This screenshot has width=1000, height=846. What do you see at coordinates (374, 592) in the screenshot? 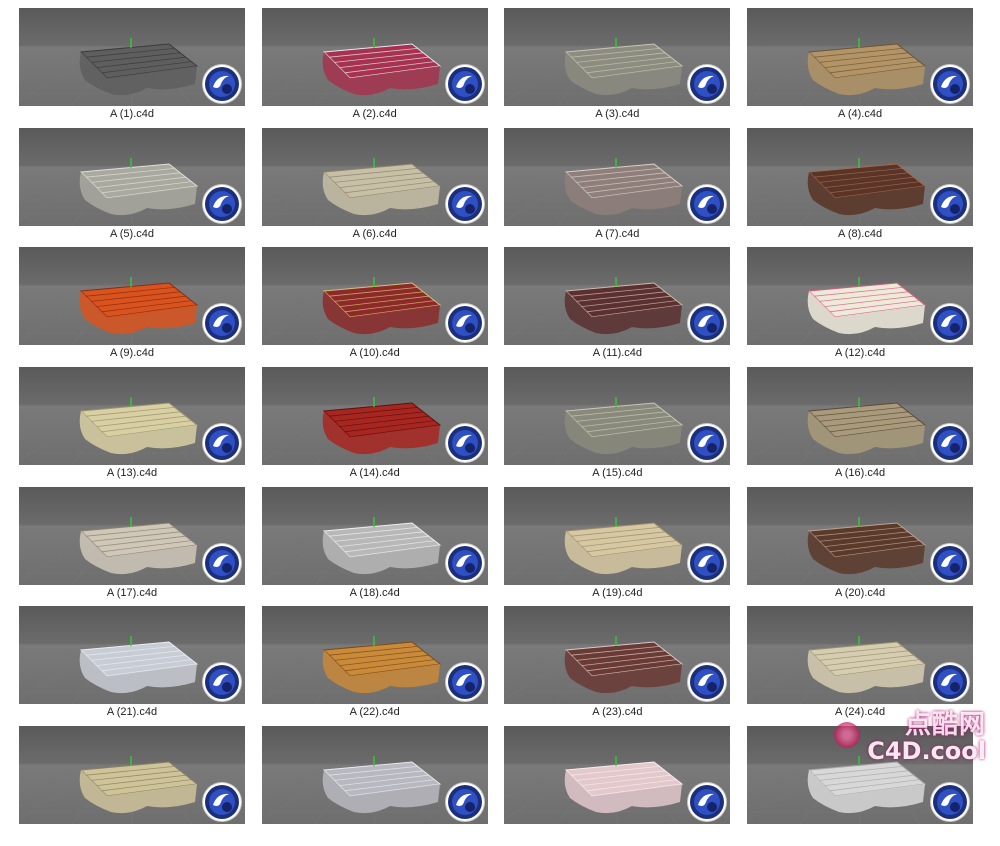
I see `file-name-label: A (18).c4d` at bounding box center [374, 592].